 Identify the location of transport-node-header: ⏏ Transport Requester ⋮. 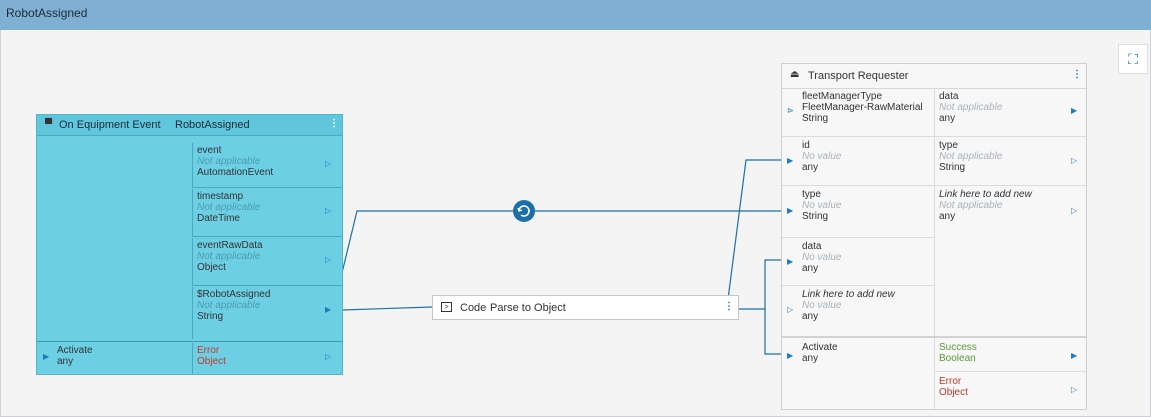
(934, 76).